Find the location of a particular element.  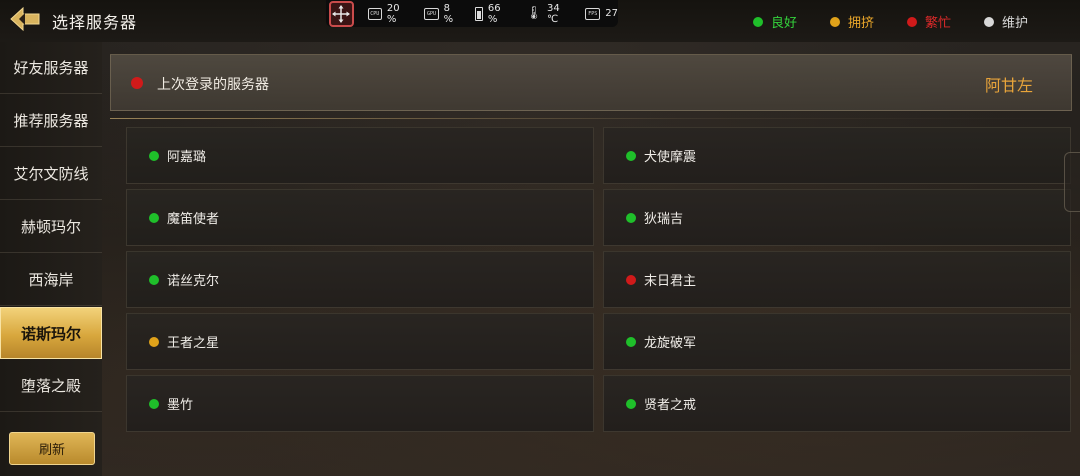

sidebar-item-region: 艾尔文防线 is located at coordinates (51, 174).